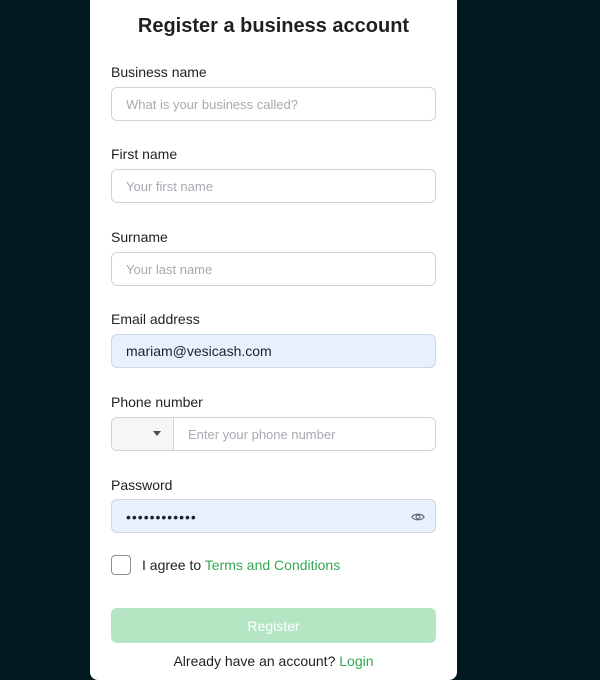 The image size is (600, 680). I want to click on page-title: Register a business account, so click(273, 26).